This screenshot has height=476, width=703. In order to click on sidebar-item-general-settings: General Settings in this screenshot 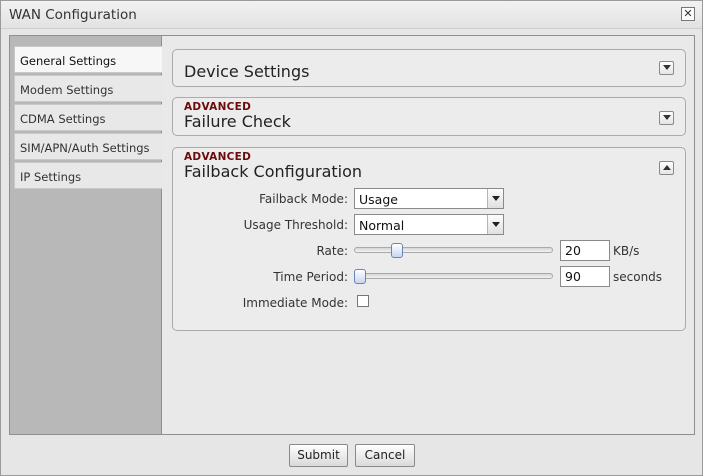, I will do `click(88, 59)`.